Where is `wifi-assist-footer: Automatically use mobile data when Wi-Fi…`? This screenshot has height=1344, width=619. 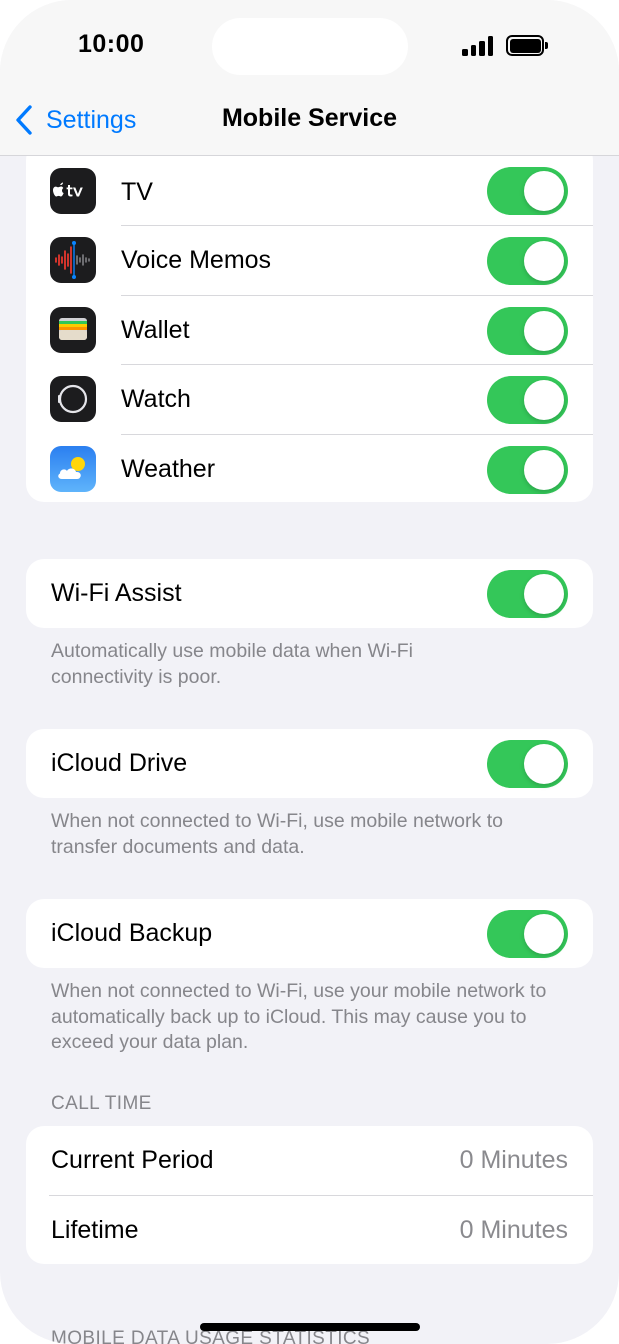 wifi-assist-footer: Automatically use mobile data when Wi-Fi… is located at coordinates (232, 664).